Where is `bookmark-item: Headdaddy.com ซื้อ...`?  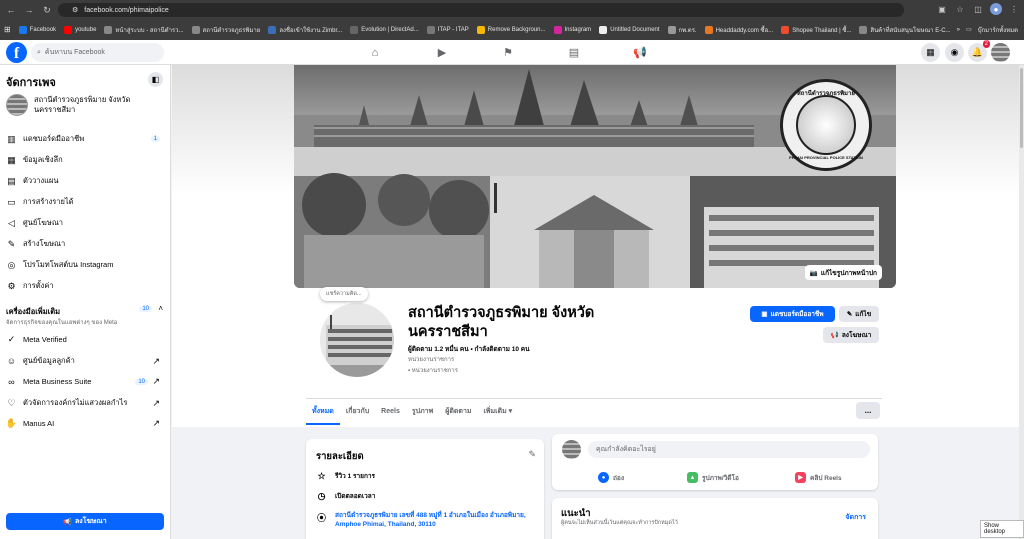
bookmark-item: Headdaddy.com ซื้อ... is located at coordinates (738, 30).